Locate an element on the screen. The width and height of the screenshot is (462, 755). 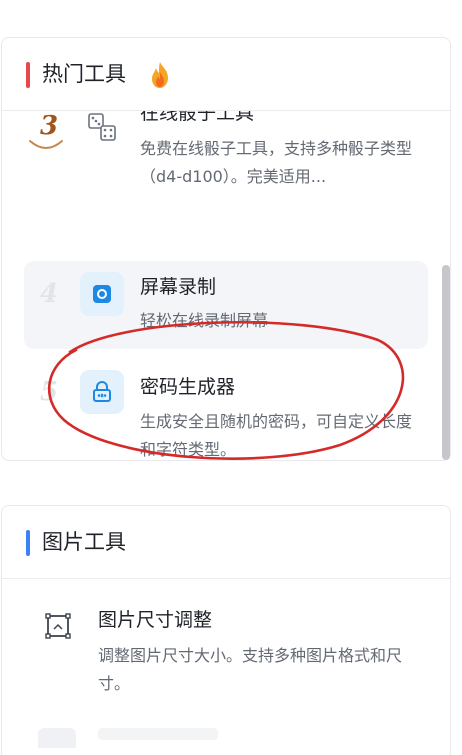
password-lock-icon is located at coordinates (102, 391).